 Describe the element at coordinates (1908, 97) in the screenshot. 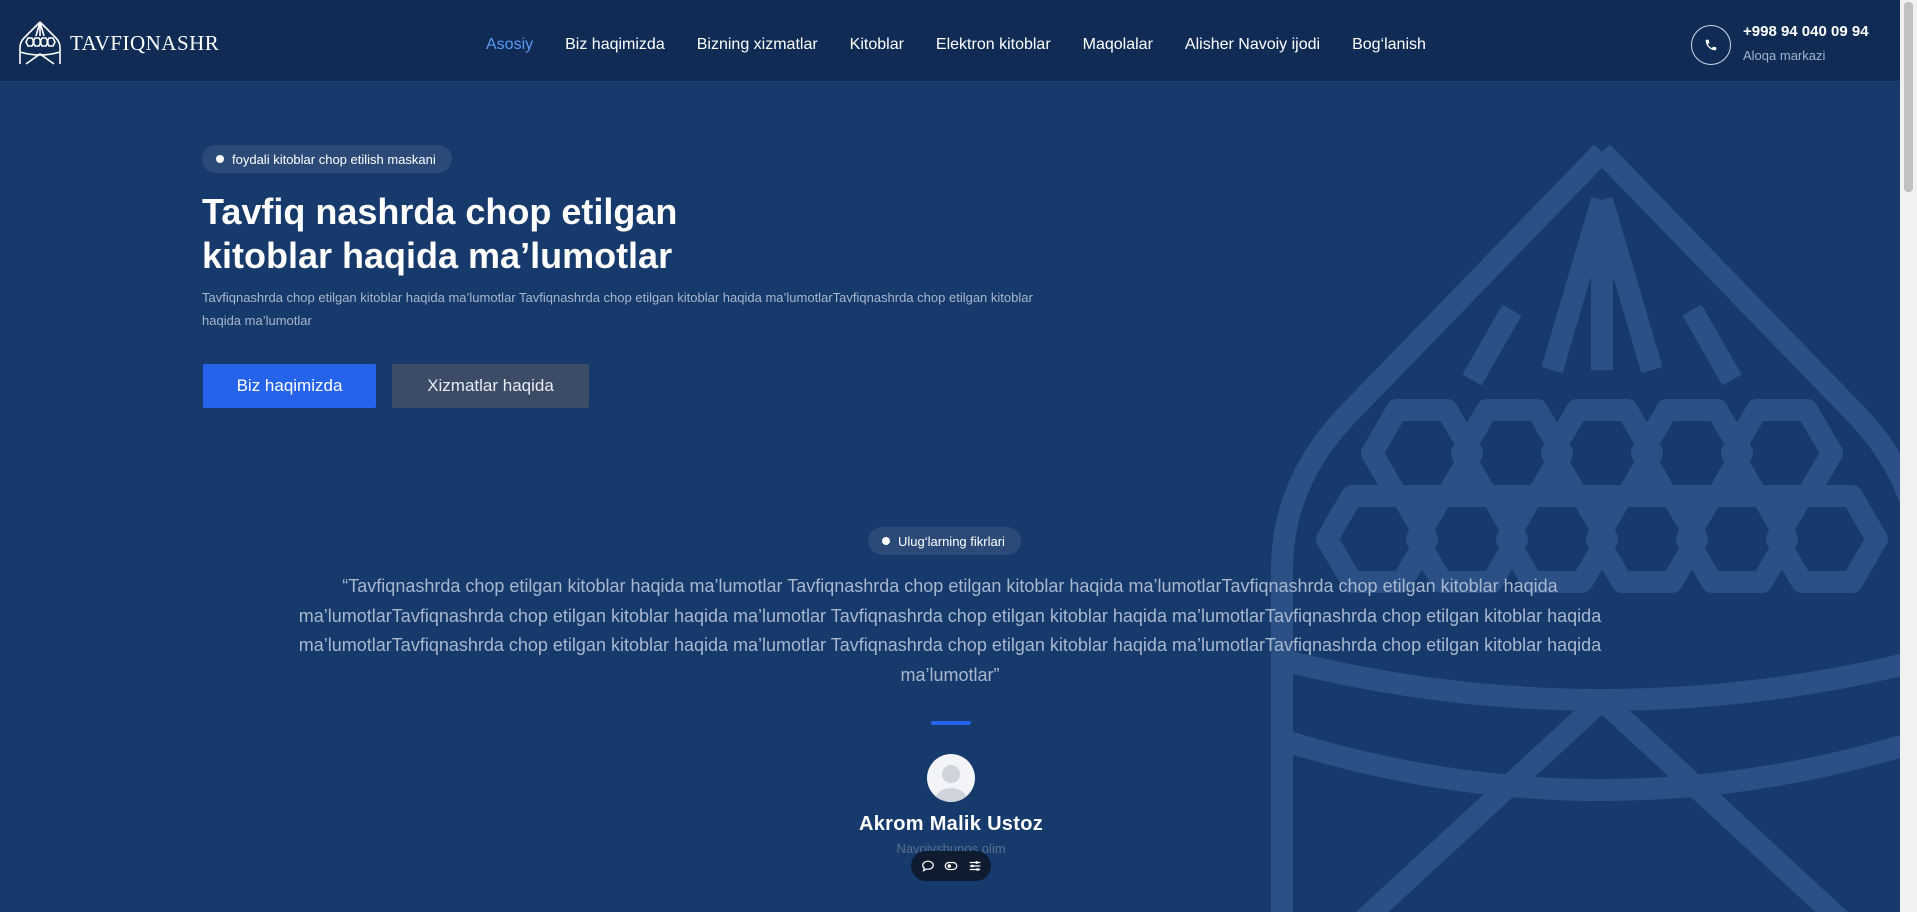

I see `scrollbar-thumb` at that location.